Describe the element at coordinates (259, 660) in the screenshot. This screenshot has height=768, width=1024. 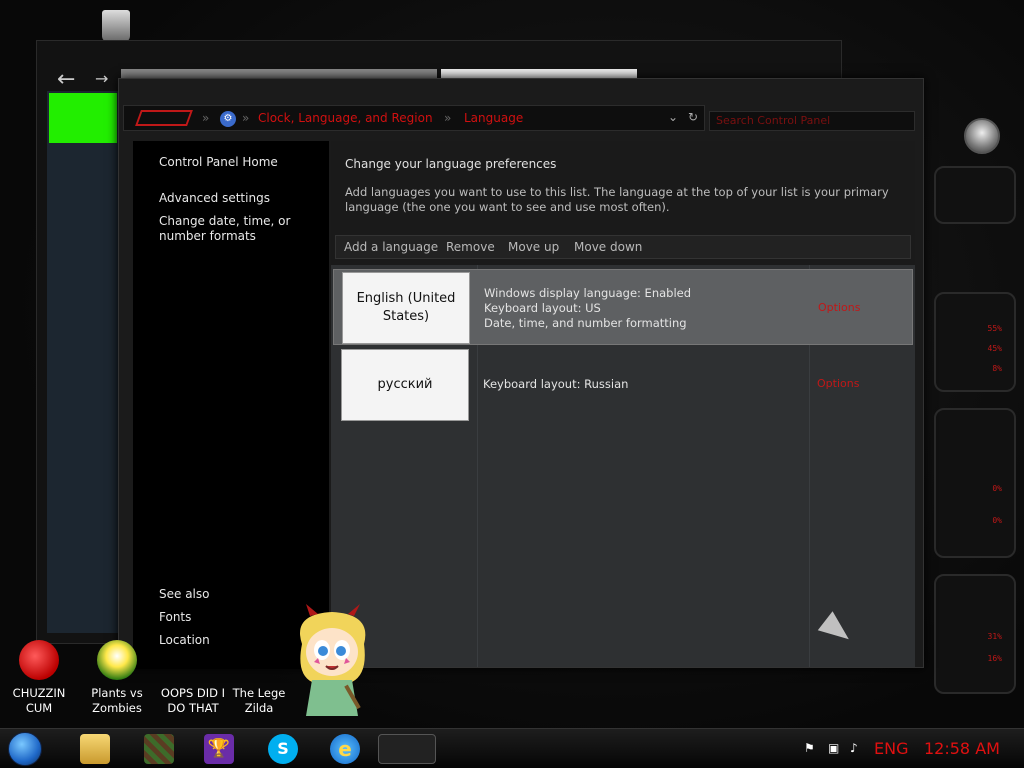
I see `zelda-icon` at that location.